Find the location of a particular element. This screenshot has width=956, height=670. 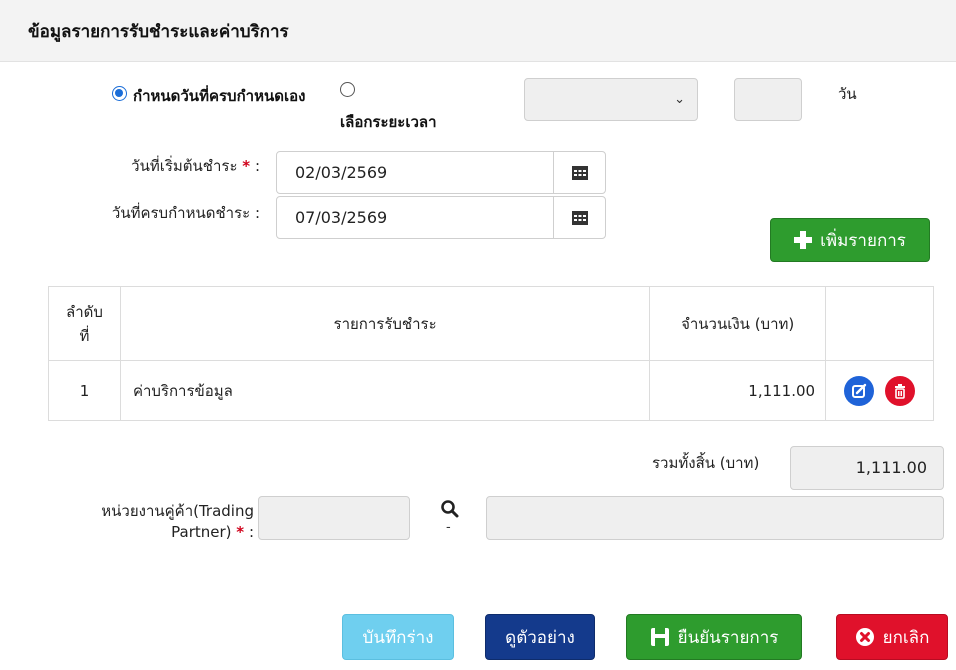

edit-icon is located at coordinates (859, 390).